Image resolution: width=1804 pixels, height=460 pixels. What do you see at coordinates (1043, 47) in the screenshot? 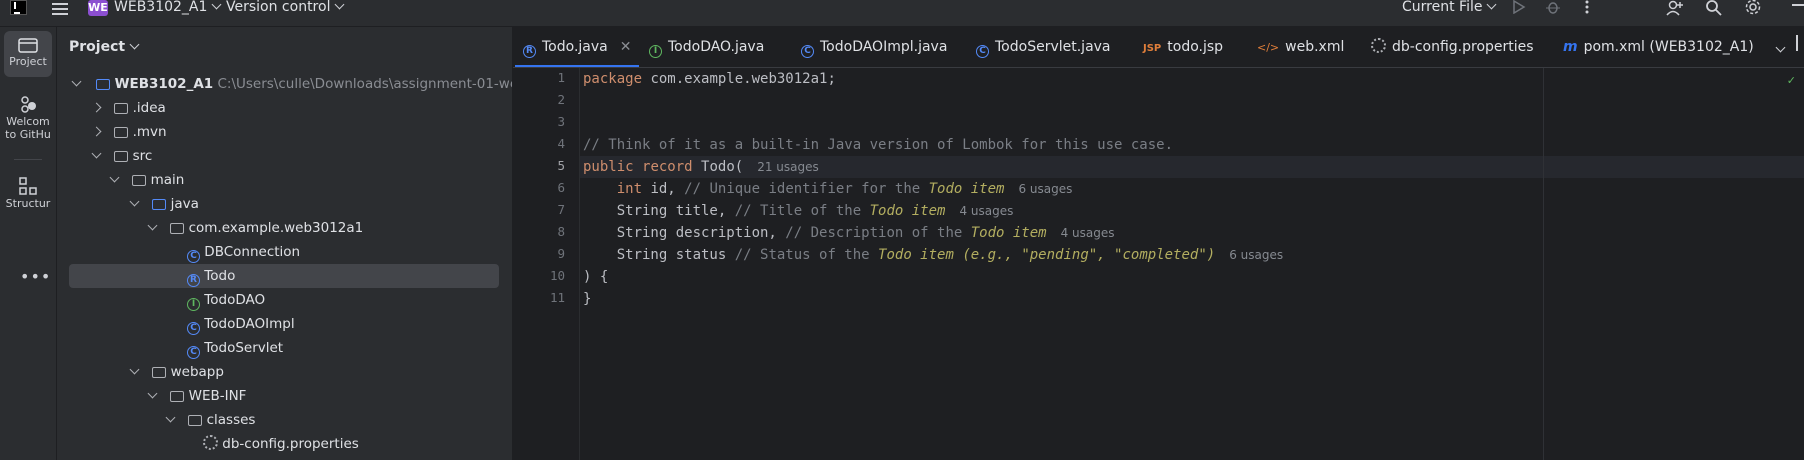
I see `tab-todoservlet-java: C TodoServlet.java` at bounding box center [1043, 47].